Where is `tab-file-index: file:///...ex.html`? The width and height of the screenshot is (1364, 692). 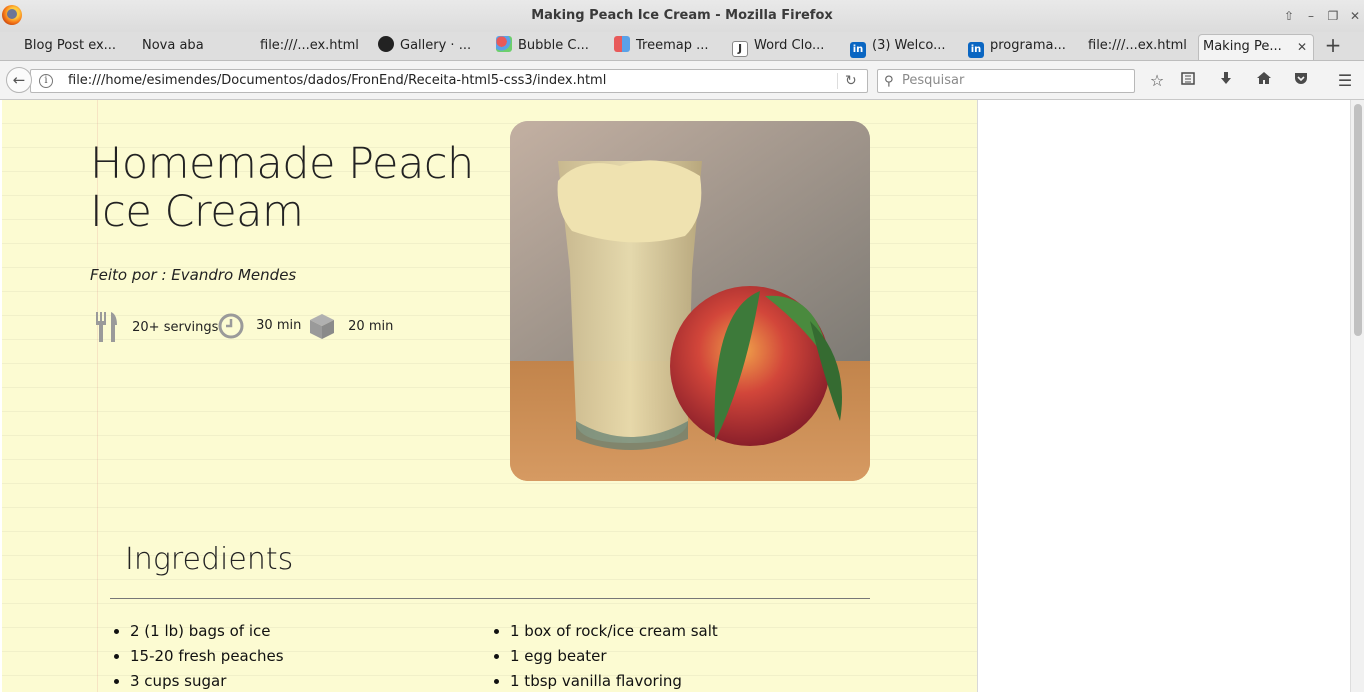
tab-file-index: file:///...ex.html is located at coordinates (312, 47).